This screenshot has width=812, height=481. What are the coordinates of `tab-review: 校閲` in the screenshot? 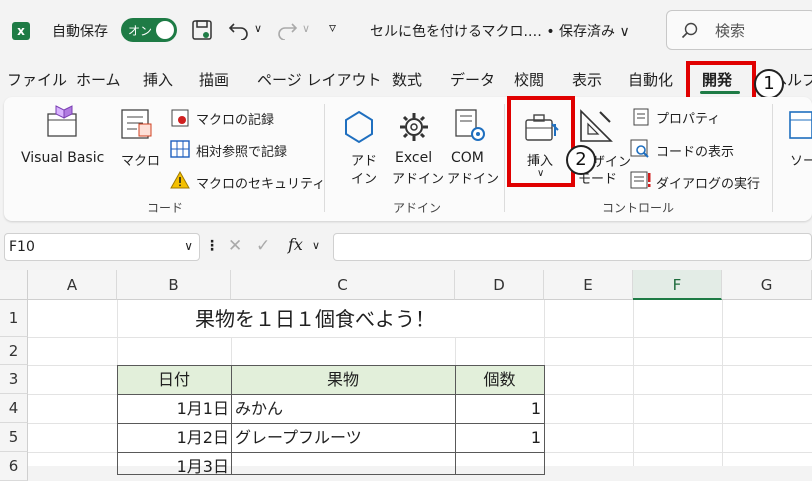 It's located at (529, 79).